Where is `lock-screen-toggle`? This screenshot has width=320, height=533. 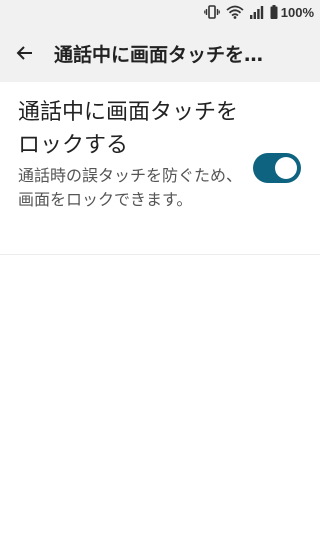
lock-screen-toggle is located at coordinates (277, 168).